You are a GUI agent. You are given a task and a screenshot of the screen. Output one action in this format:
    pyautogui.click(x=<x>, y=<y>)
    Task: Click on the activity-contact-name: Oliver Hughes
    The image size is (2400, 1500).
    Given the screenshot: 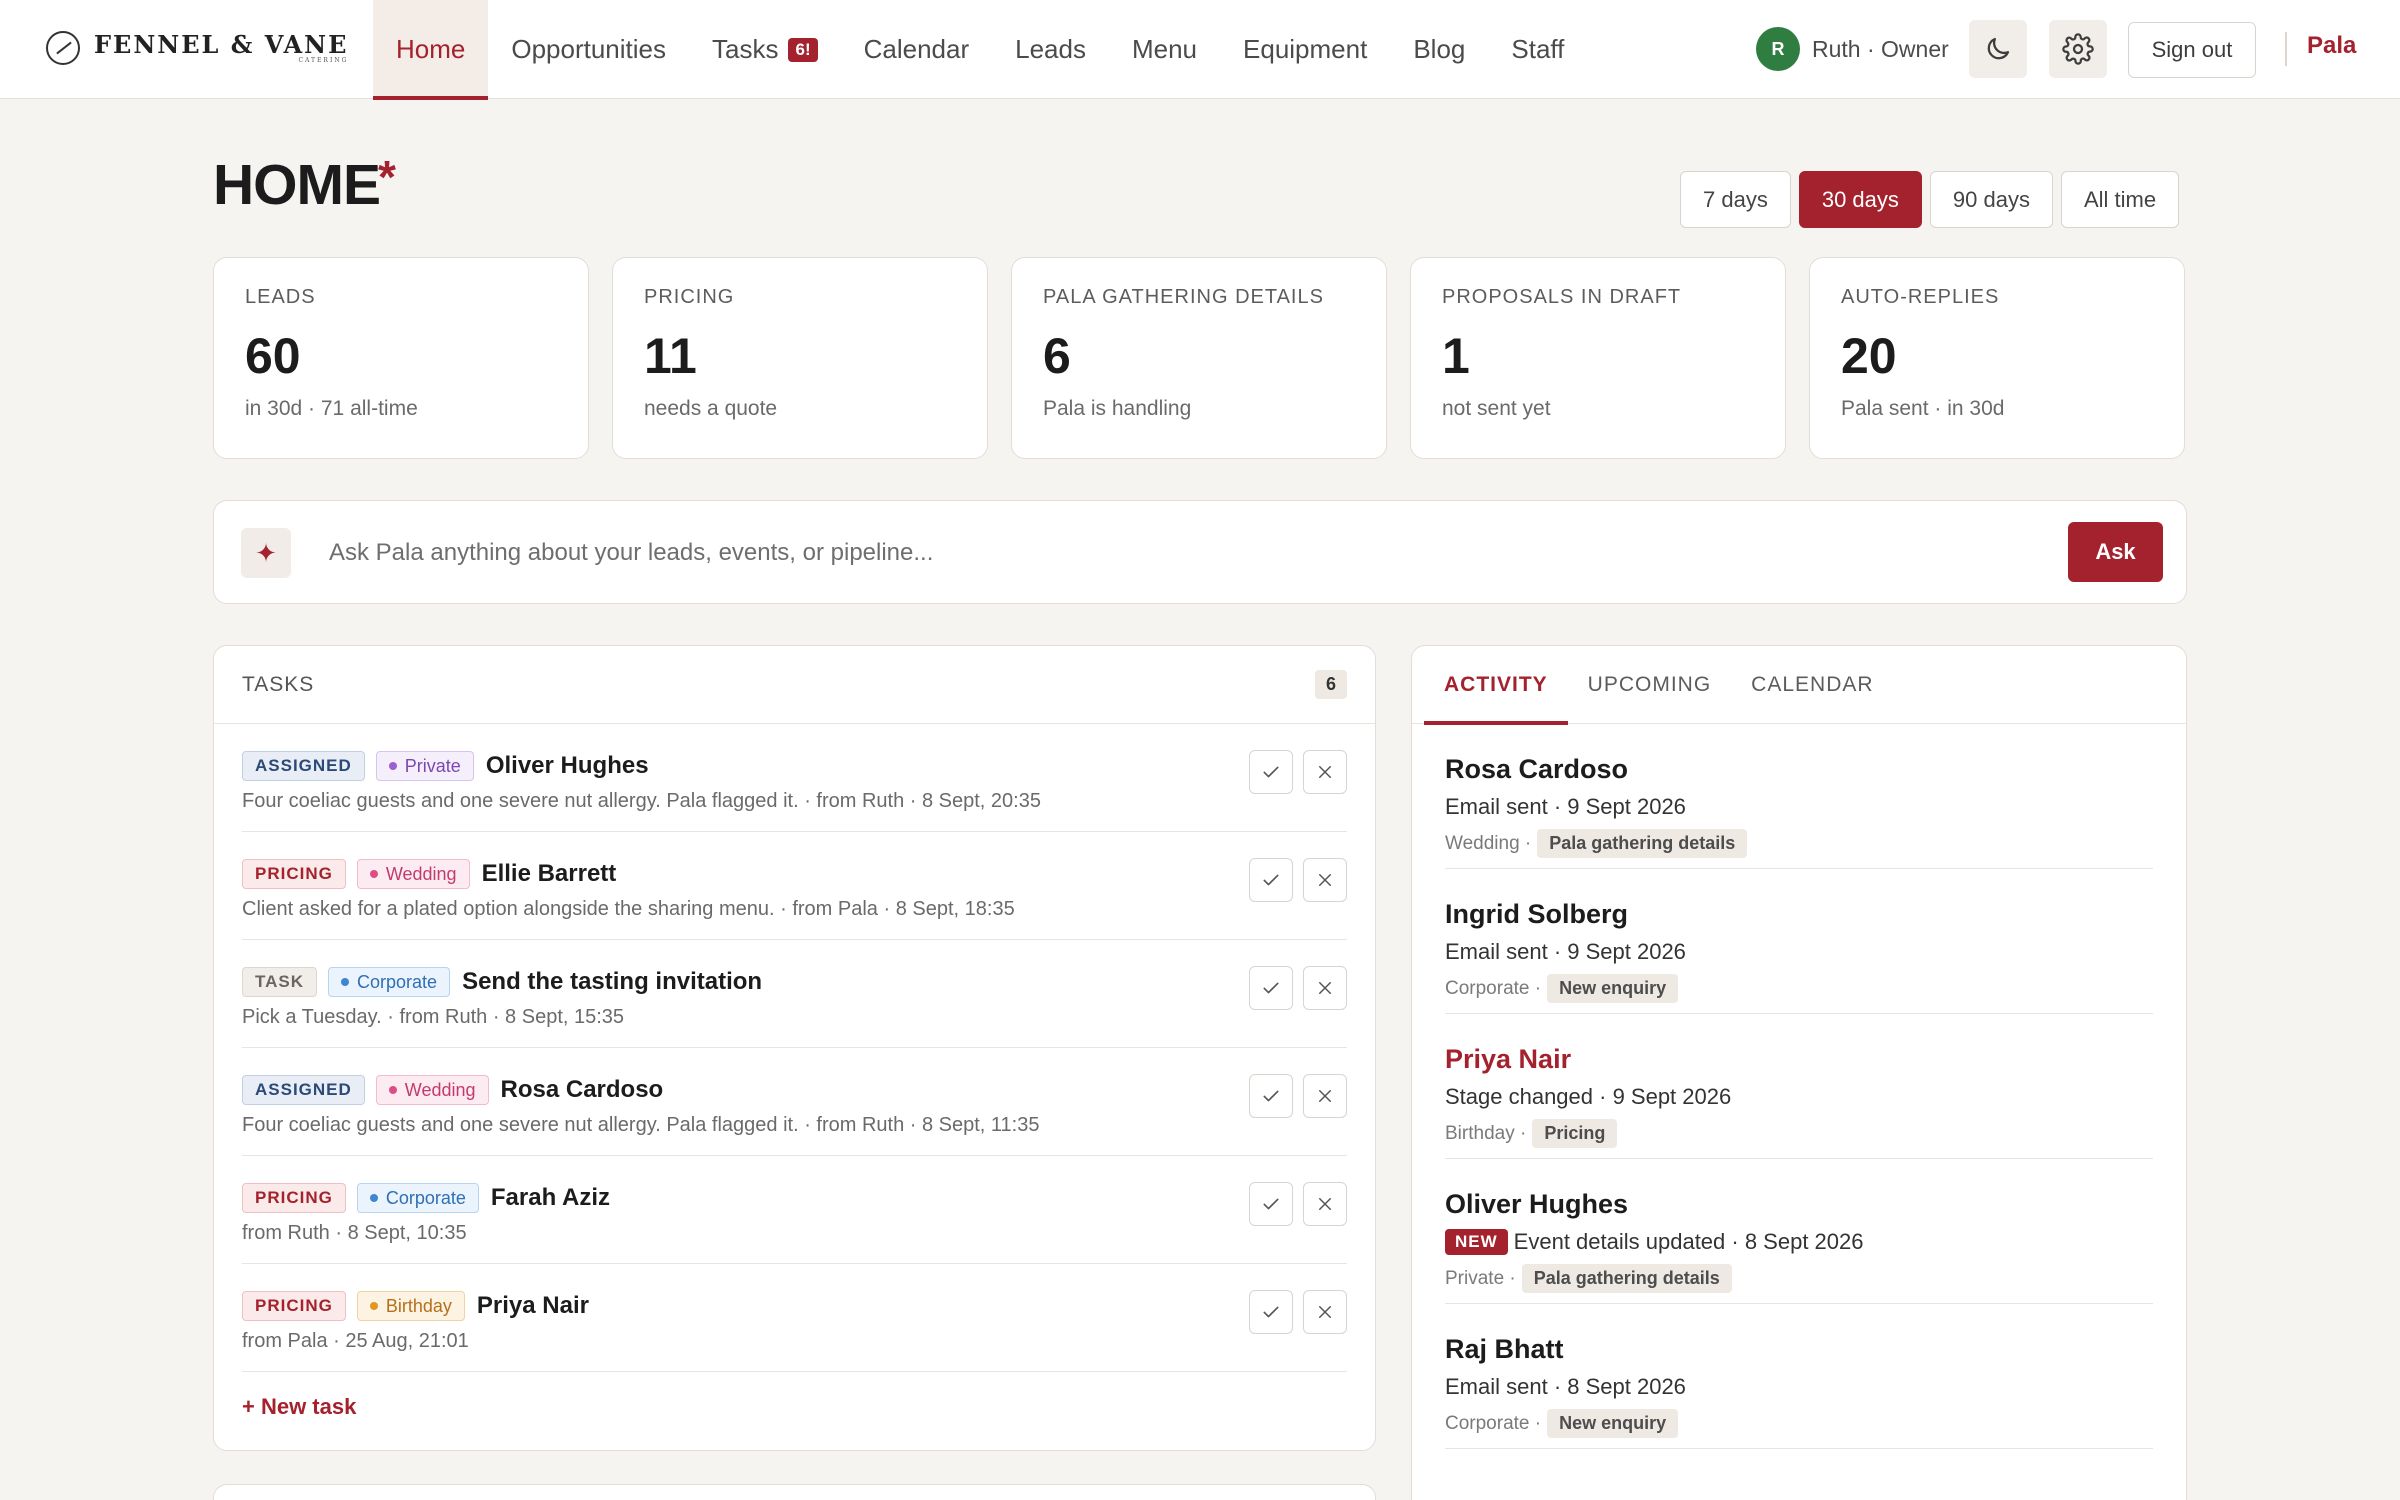 What is the action you would take?
    pyautogui.click(x=1799, y=1204)
    